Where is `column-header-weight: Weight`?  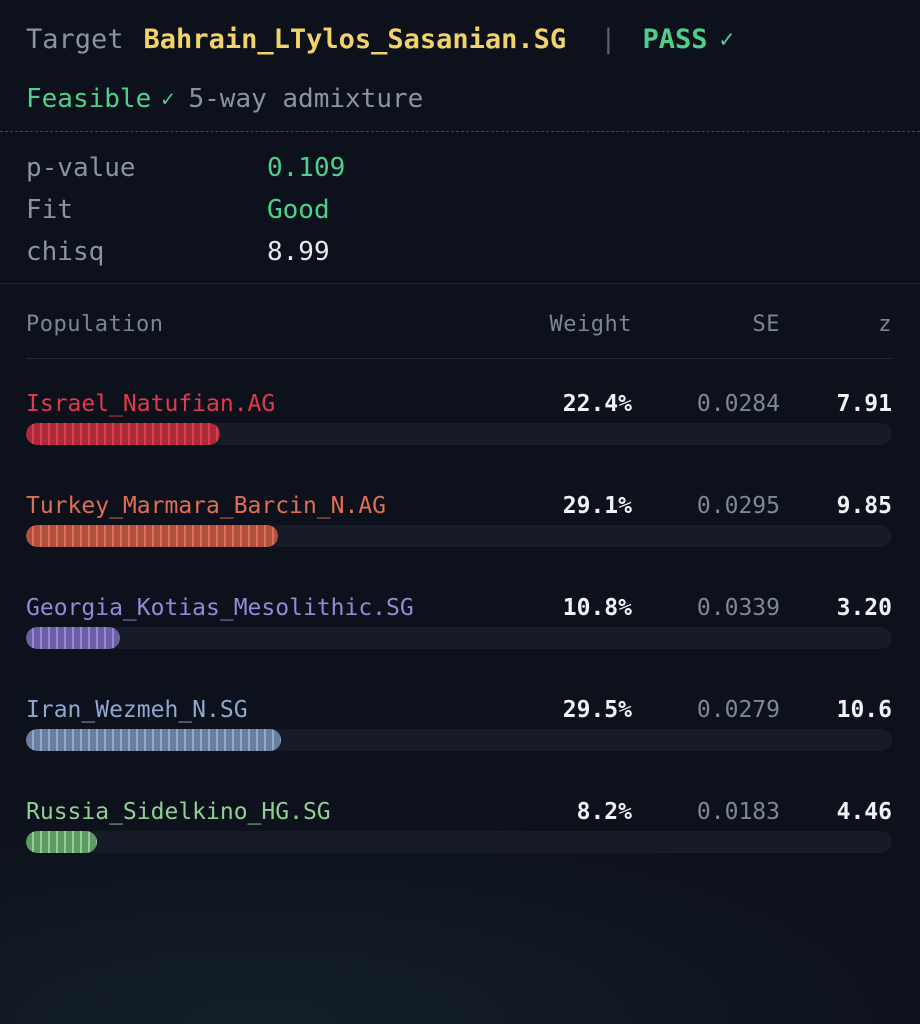
column-header-weight: Weight is located at coordinates (590, 324).